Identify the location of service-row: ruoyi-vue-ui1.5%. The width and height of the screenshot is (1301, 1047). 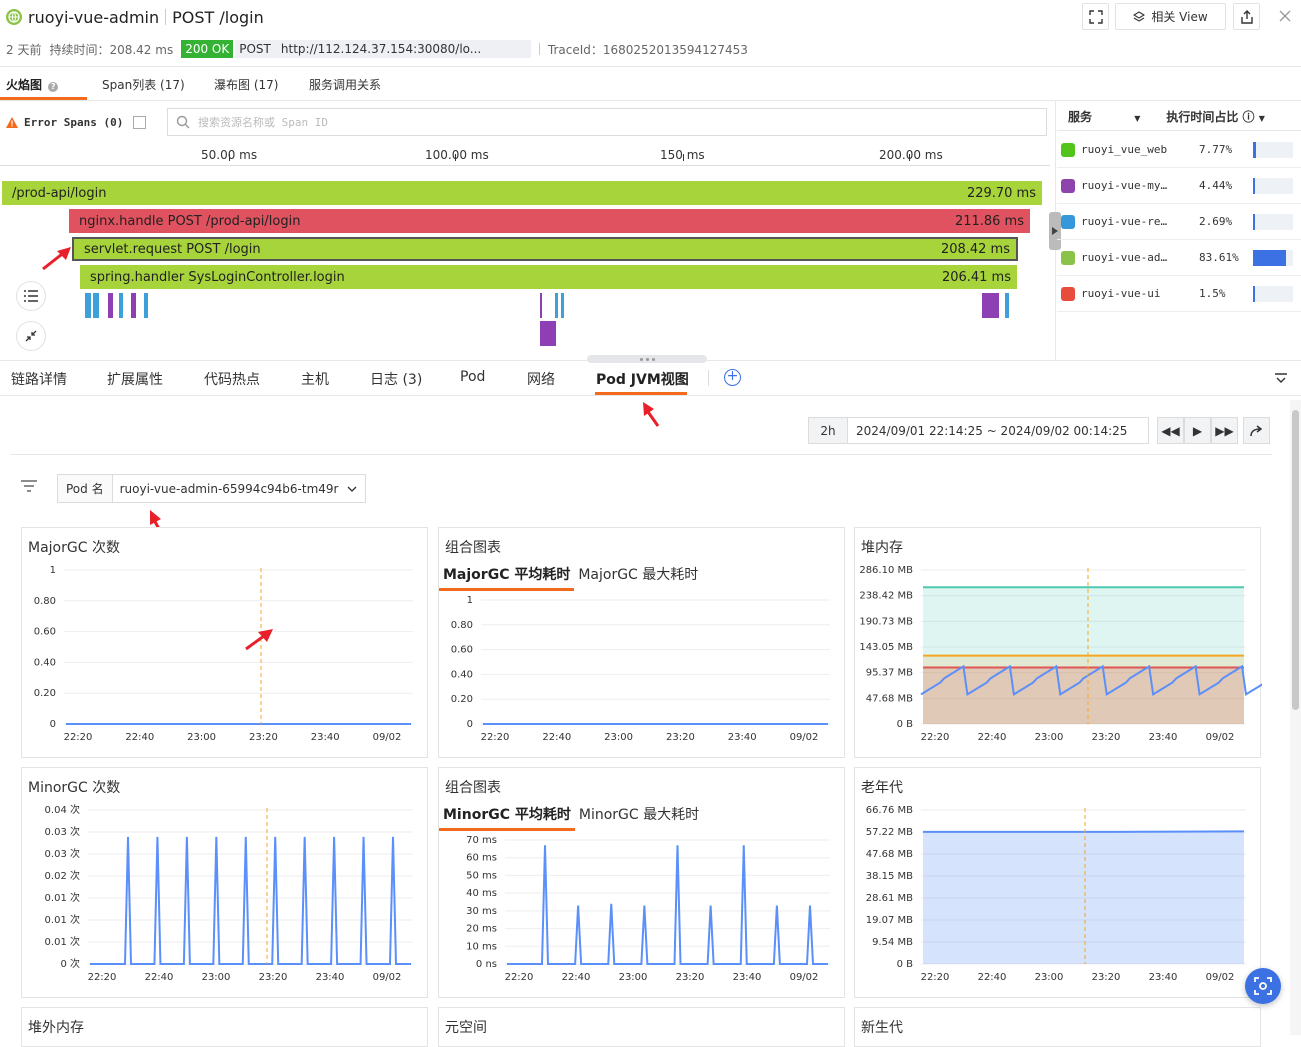
(1179, 294).